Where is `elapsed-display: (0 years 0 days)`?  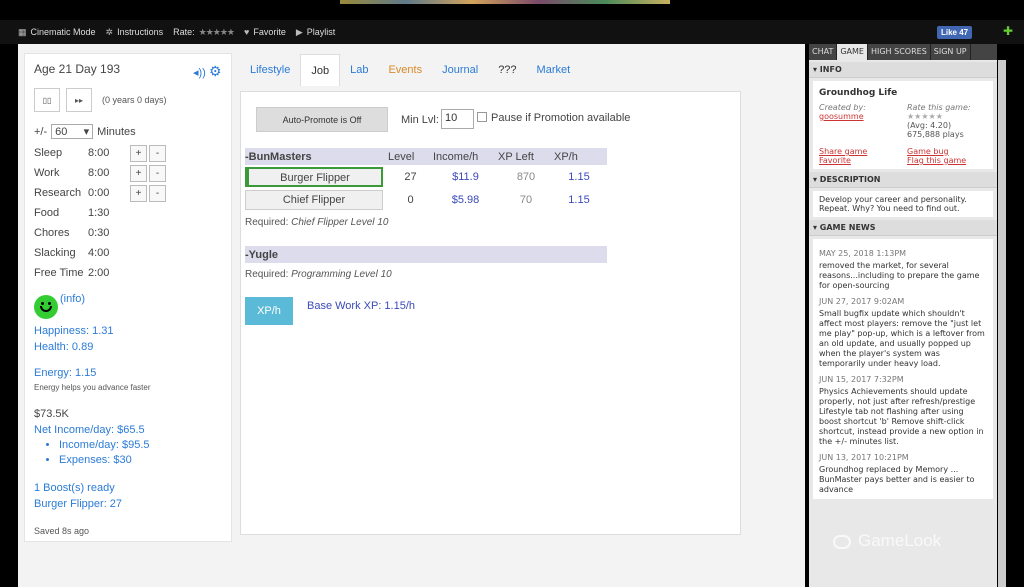 elapsed-display: (0 years 0 days) is located at coordinates (134, 100).